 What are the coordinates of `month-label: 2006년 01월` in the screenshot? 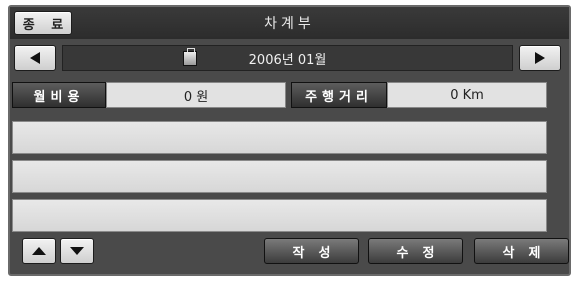 It's located at (287, 60).